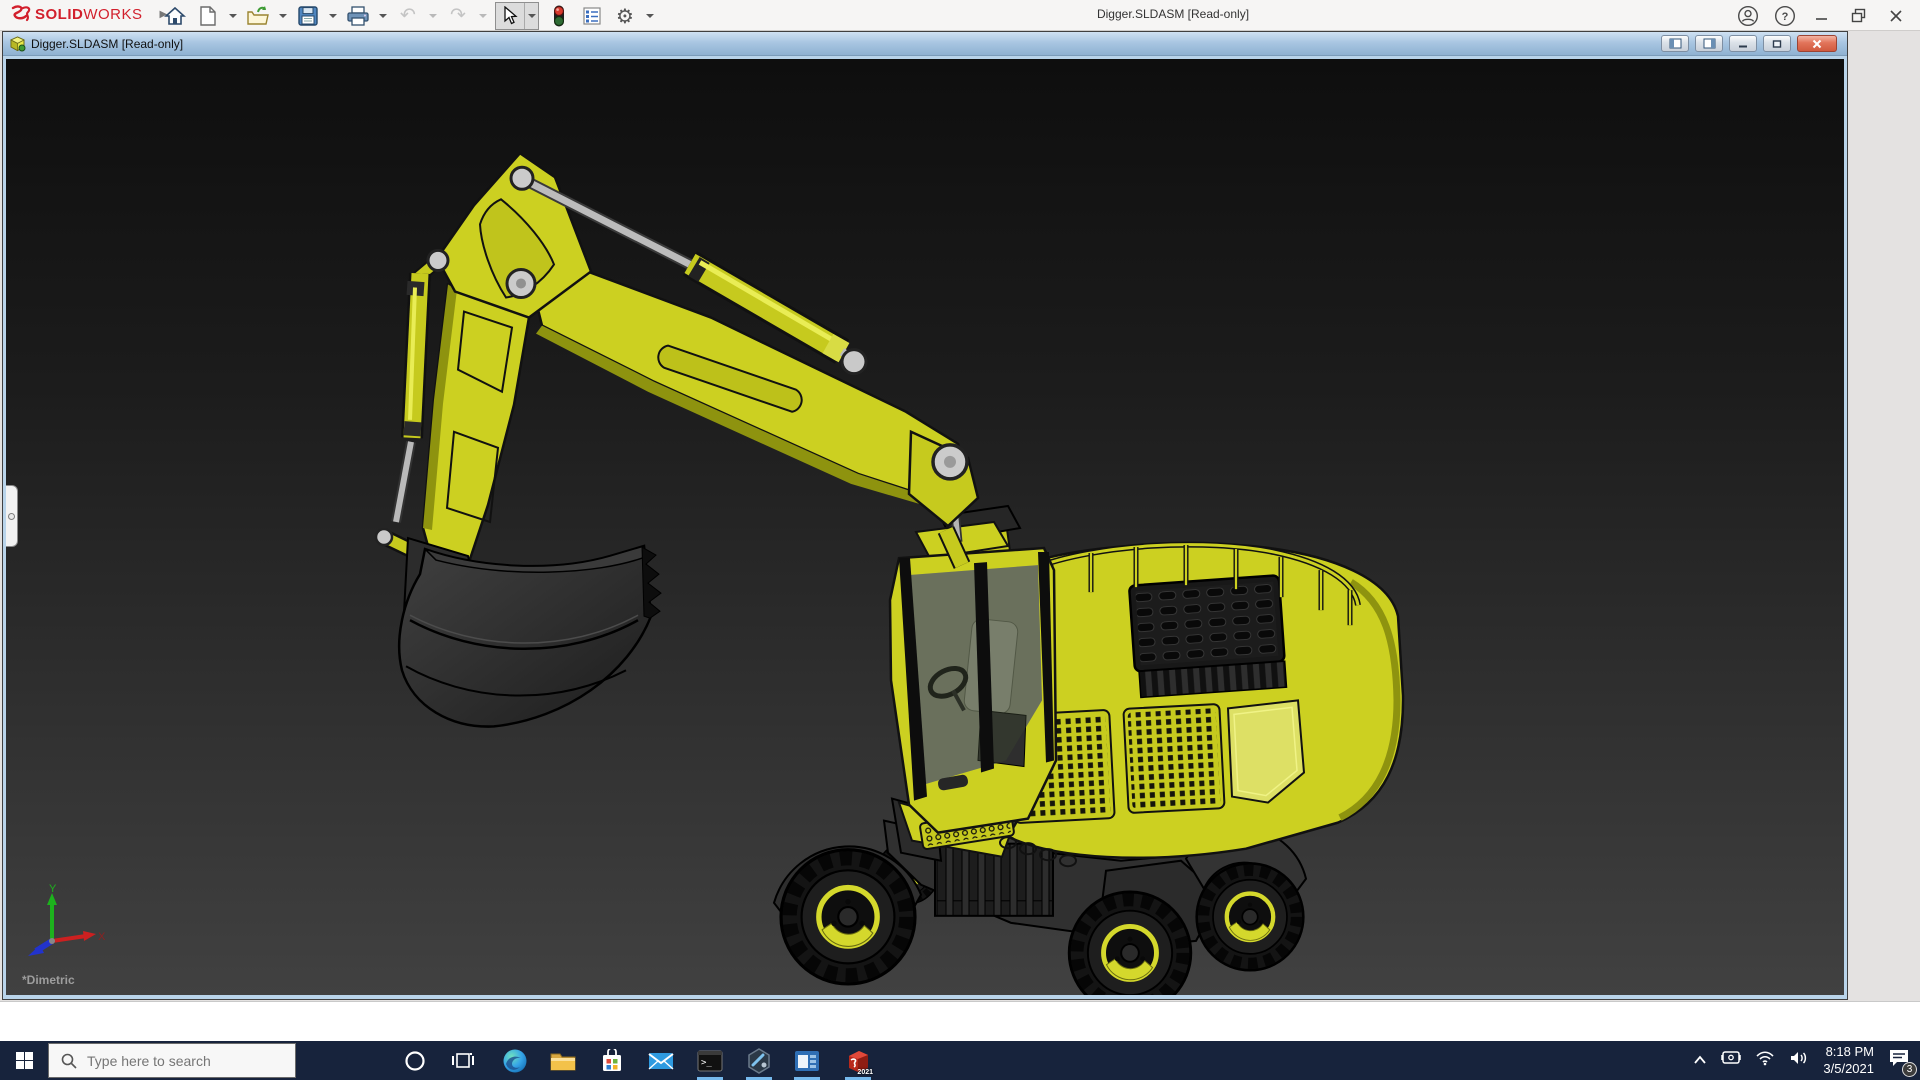  What do you see at coordinates (661, 1060) in the screenshot?
I see `mail-icon` at bounding box center [661, 1060].